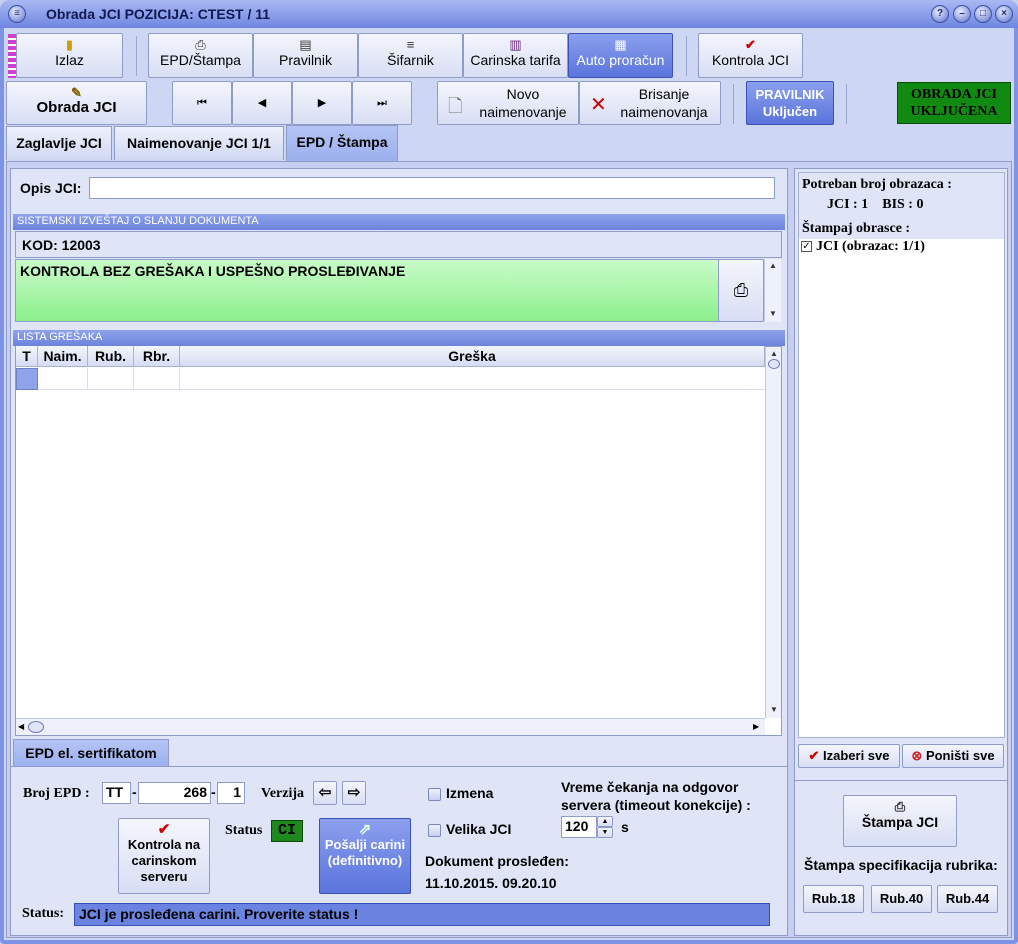  Describe the element at coordinates (983, 14) in the screenshot. I see `maximize-icon: □` at that location.